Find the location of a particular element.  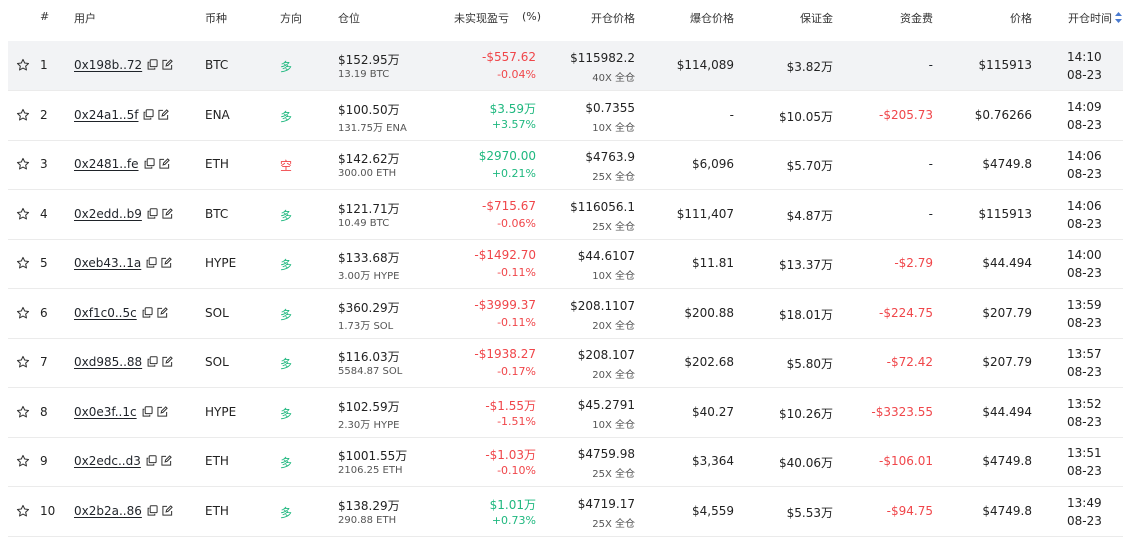

position-size: 10.49 BTC is located at coordinates (364, 223).